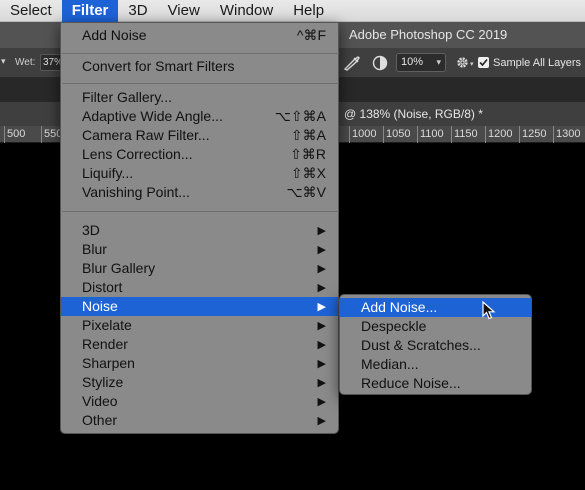 This screenshot has width=585, height=490. I want to click on menubar-select: Select, so click(31, 11).